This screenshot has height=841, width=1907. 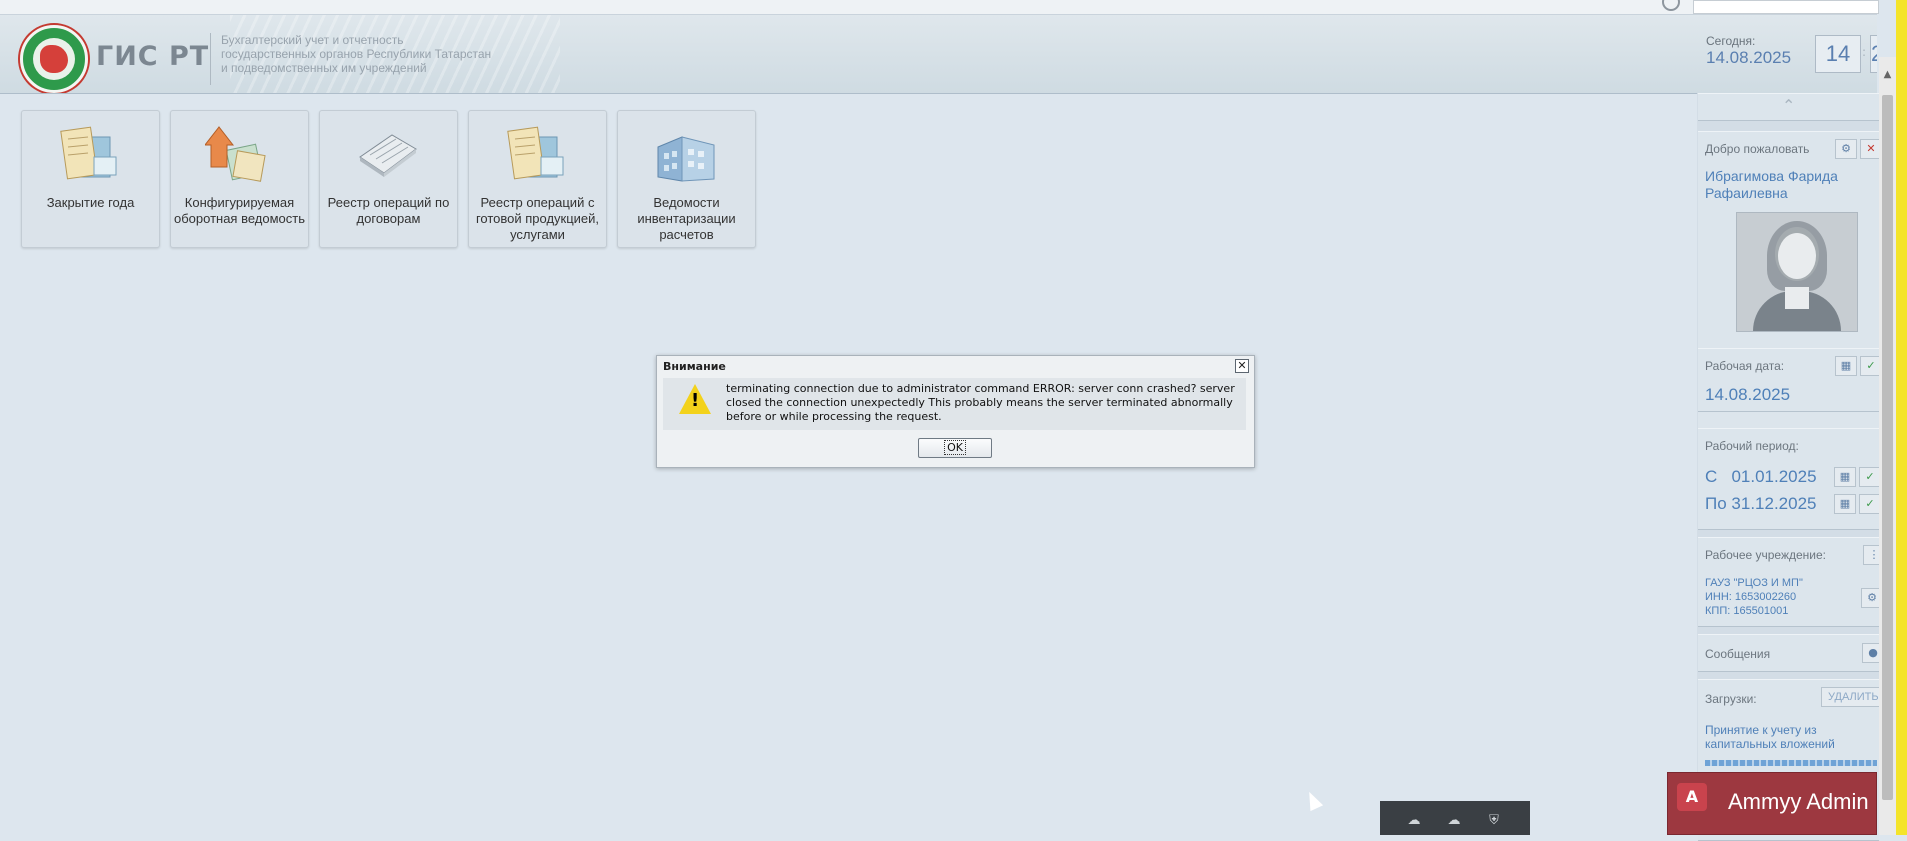 I want to click on top-input, so click(x=1786, y=7).